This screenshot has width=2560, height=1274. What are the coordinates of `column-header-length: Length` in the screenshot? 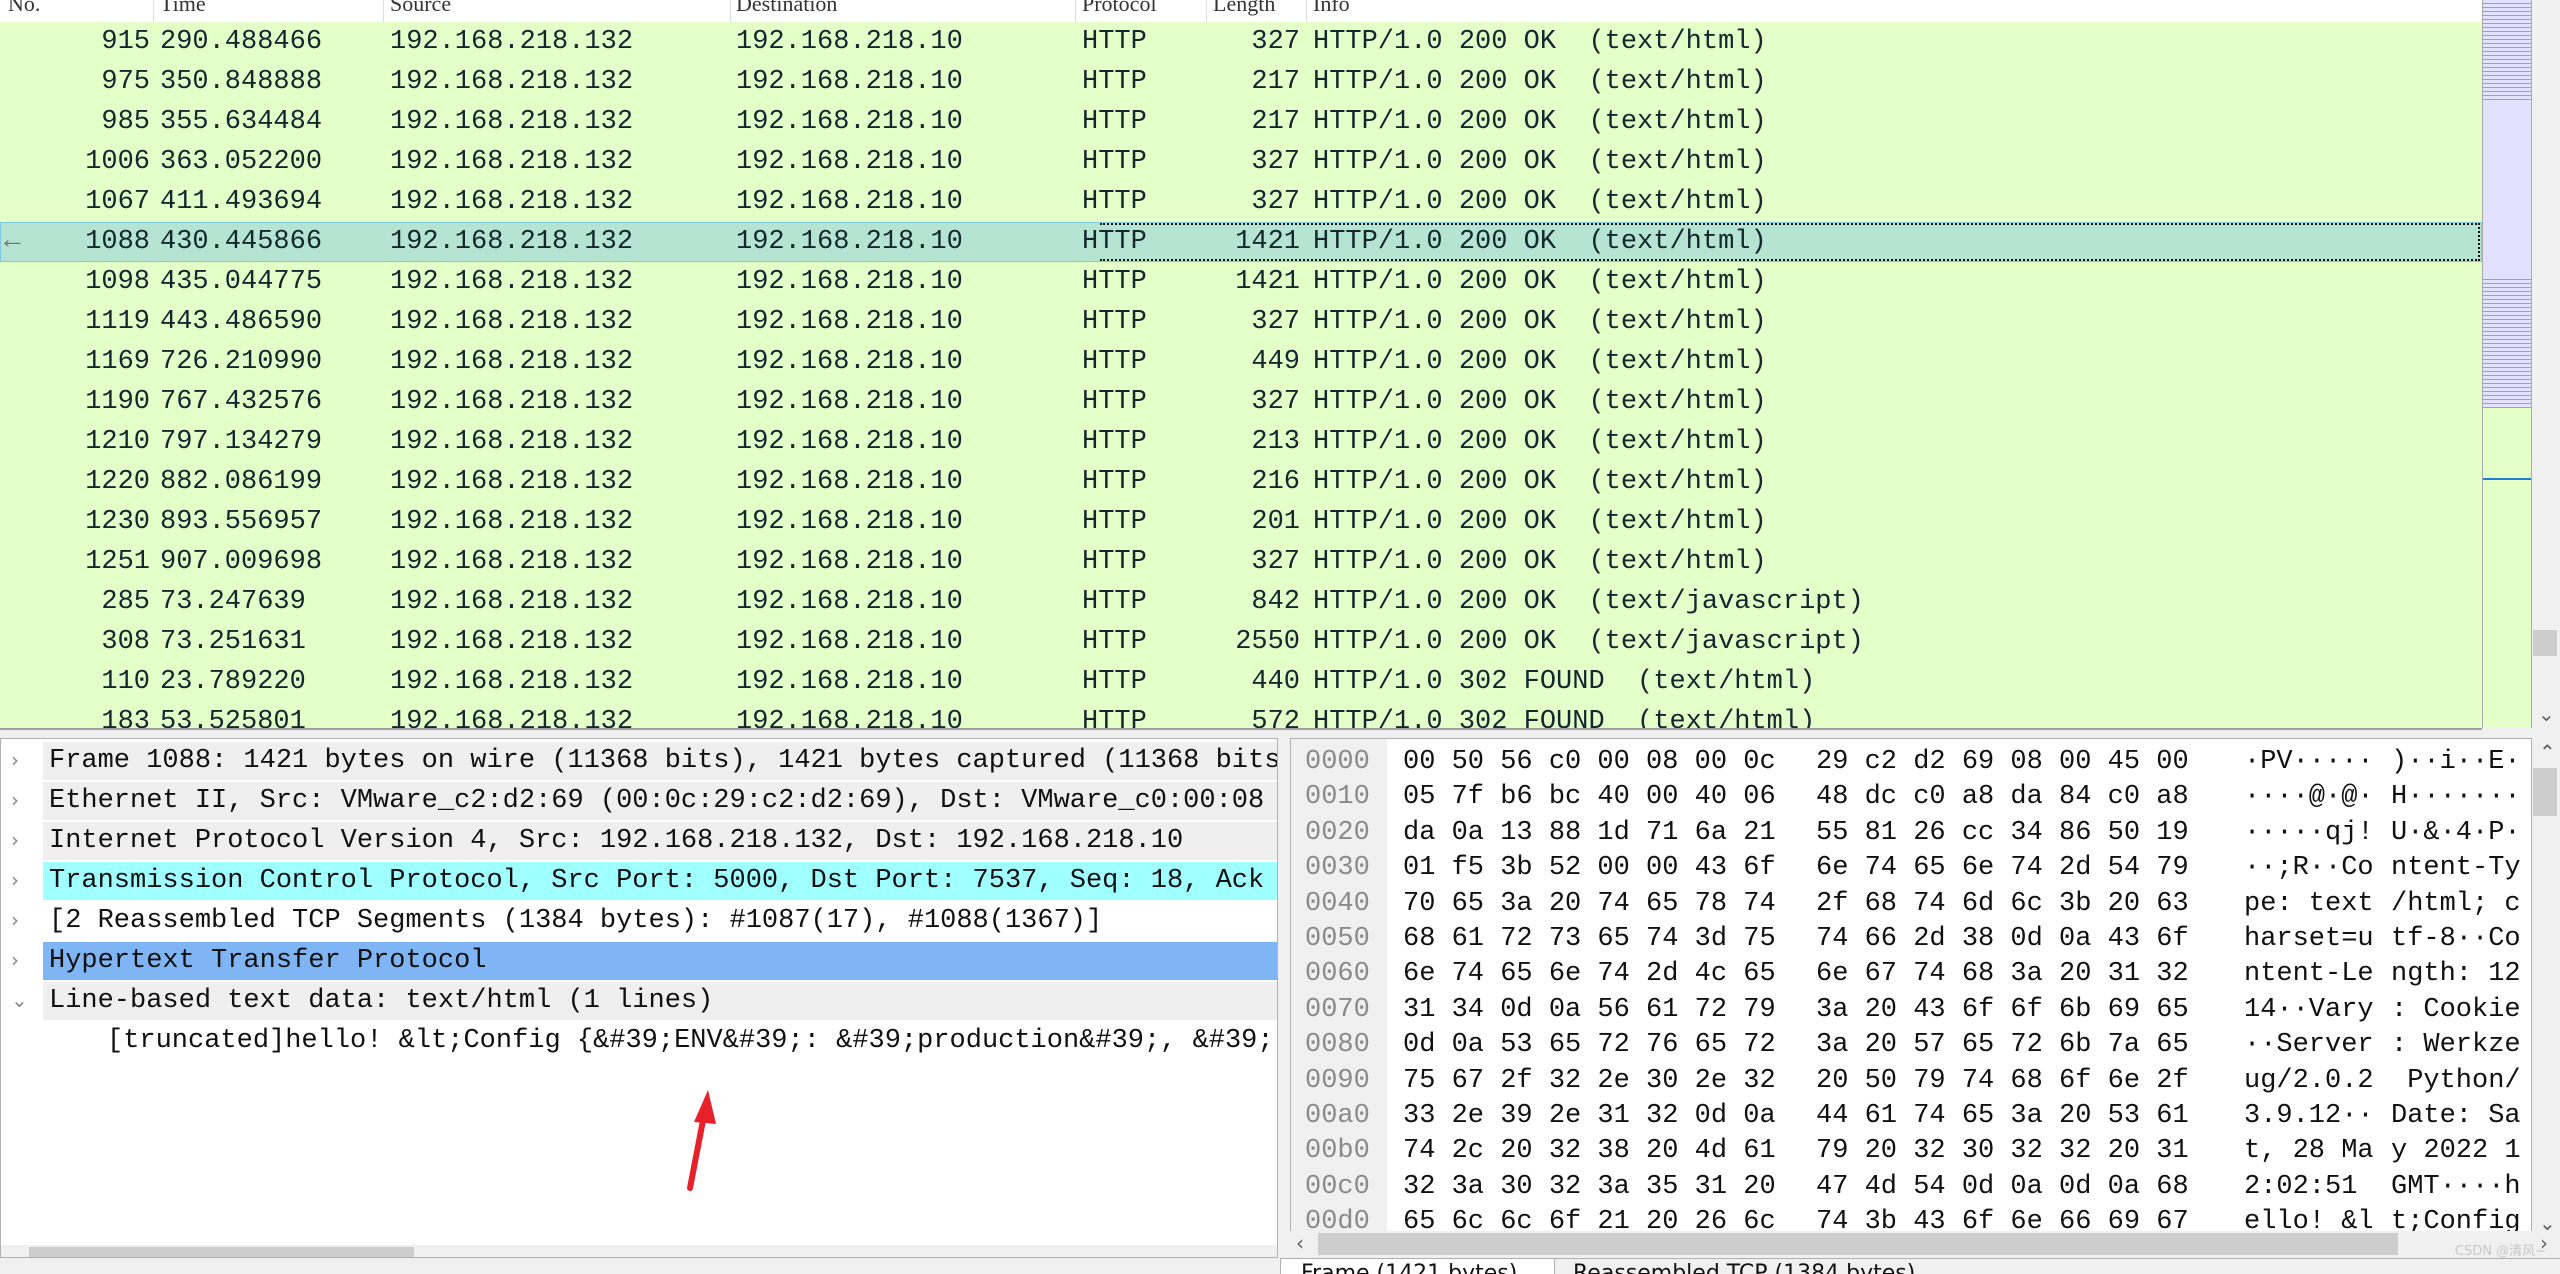 It's located at (1244, 8).